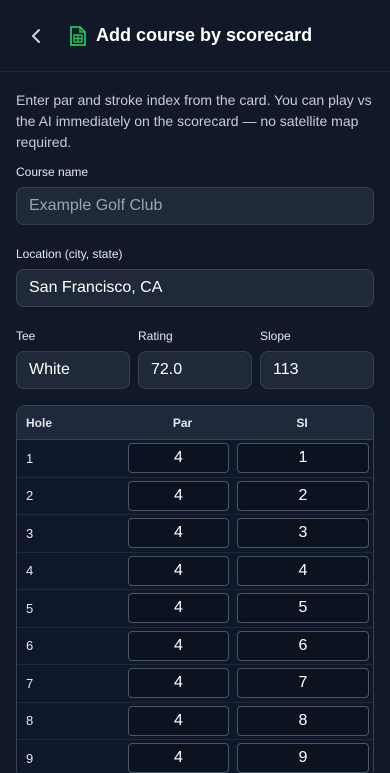  Describe the element at coordinates (30, 646) in the screenshot. I see `hole-number: 6` at that location.